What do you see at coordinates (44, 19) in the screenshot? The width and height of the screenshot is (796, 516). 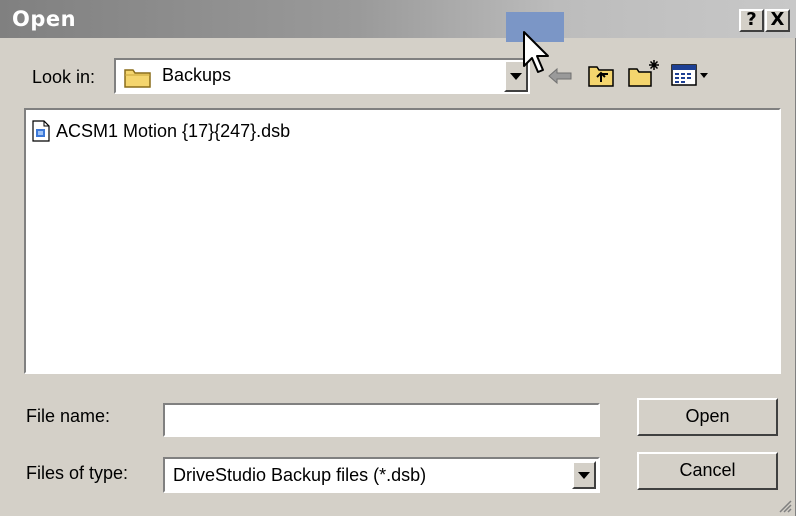 I see `window-title: Open` at bounding box center [44, 19].